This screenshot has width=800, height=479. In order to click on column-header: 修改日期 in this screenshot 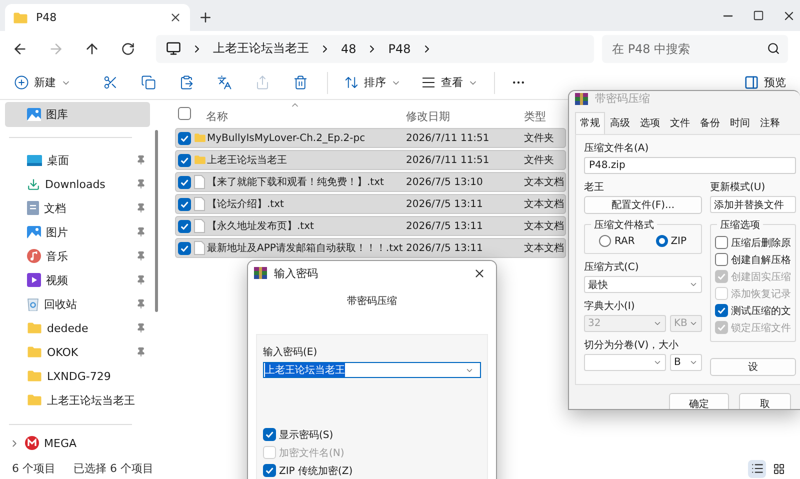, I will do `click(465, 113)`.